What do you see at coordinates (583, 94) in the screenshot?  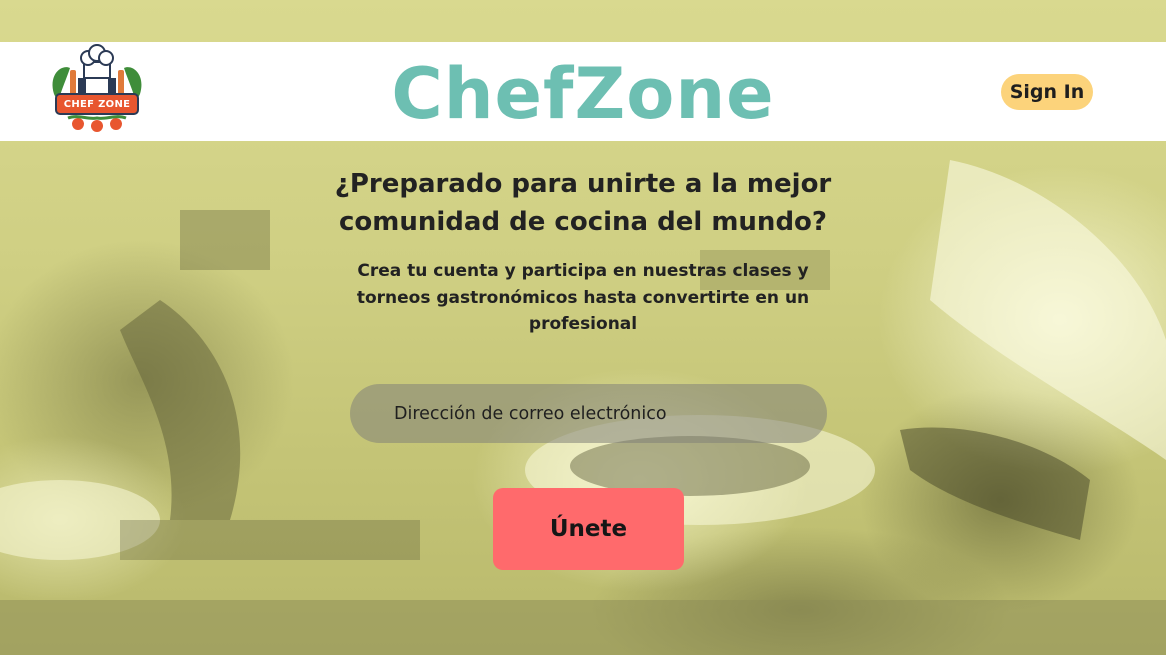 I see `brand-title: ChefZone` at bounding box center [583, 94].